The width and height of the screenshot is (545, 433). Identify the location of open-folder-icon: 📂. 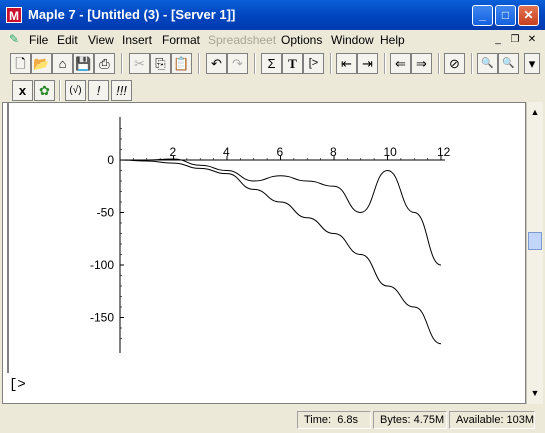
(41, 63).